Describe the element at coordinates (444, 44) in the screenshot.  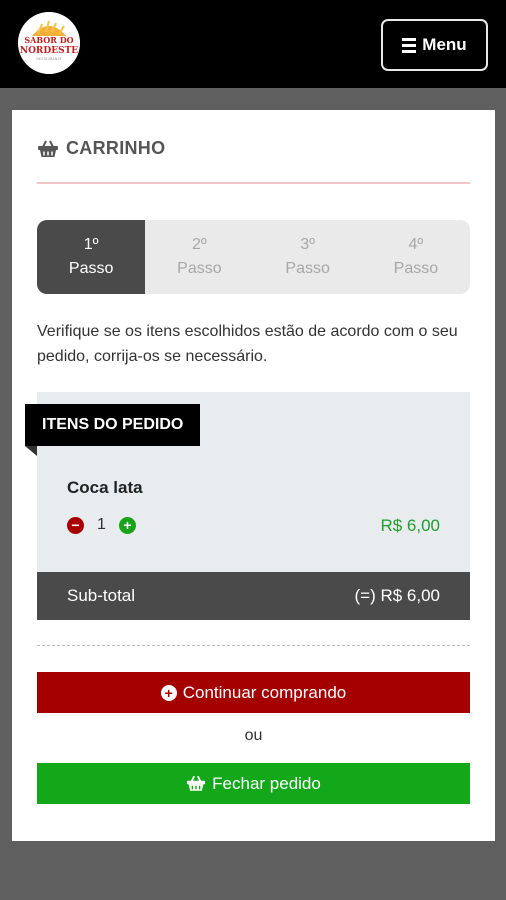
I see `menu-label: Menu` at that location.